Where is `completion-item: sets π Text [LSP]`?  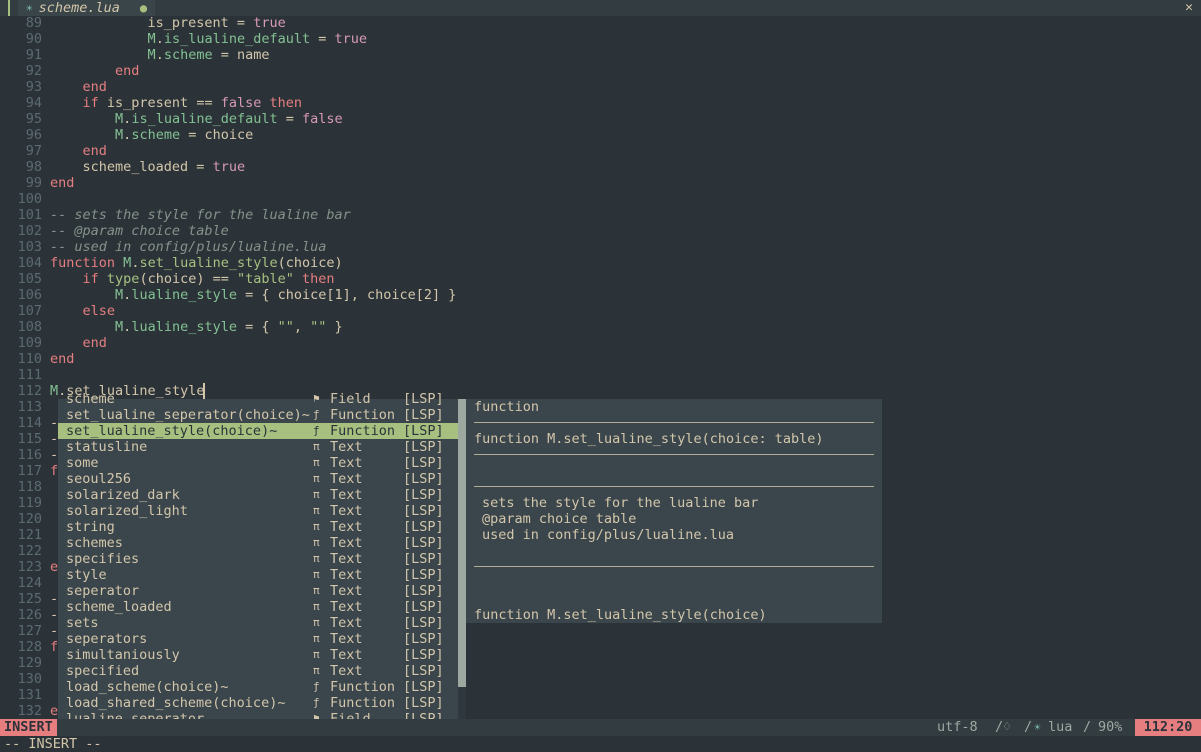
completion-item: sets π Text [LSP] is located at coordinates (258, 623).